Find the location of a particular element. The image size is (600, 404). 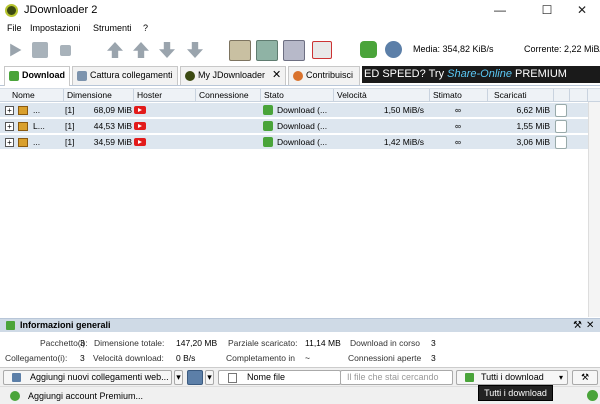

close-tab-icon: ✕ is located at coordinates (276, 75).